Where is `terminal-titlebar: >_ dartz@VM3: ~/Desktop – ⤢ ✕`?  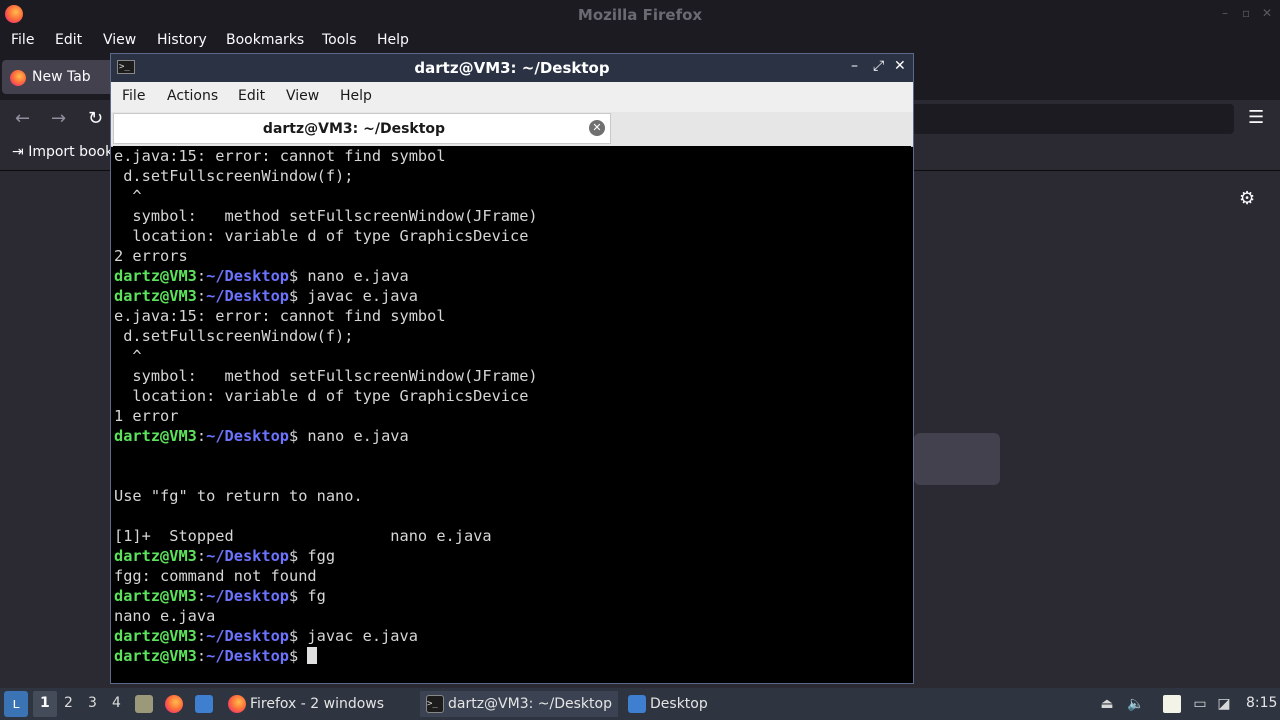 terminal-titlebar: >_ dartz@VM3: ~/Desktop – ⤢ ✕ is located at coordinates (512, 68).